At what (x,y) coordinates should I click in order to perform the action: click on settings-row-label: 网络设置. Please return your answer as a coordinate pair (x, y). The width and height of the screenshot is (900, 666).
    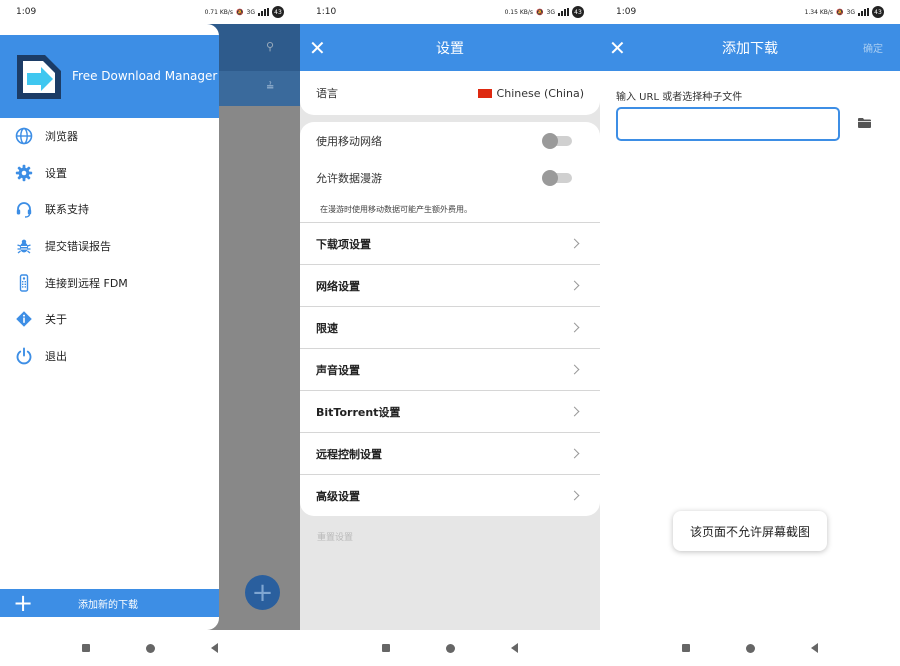
    Looking at the image, I should click on (338, 286).